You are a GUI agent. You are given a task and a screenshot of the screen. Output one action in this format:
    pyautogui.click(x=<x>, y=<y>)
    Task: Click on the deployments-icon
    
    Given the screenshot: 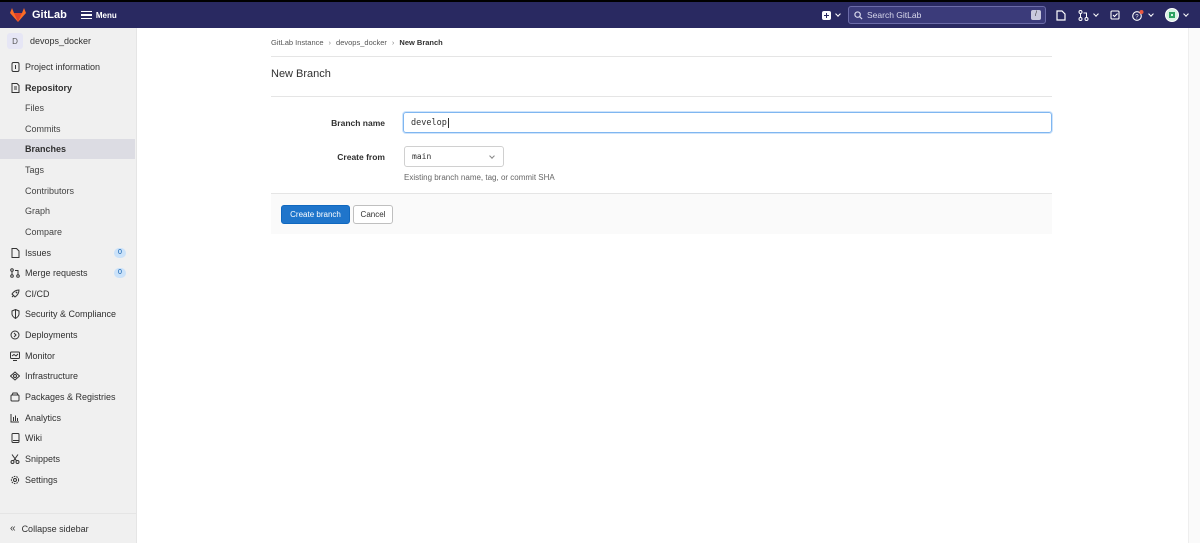 What is the action you would take?
    pyautogui.click(x=15, y=335)
    